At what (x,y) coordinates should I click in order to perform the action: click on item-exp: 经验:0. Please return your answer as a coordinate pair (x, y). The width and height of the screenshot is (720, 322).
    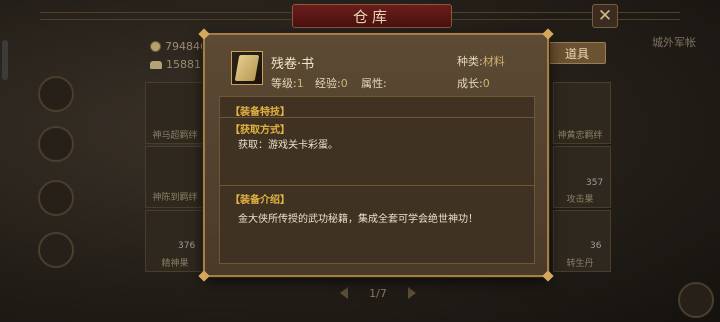
    Looking at the image, I should click on (331, 83).